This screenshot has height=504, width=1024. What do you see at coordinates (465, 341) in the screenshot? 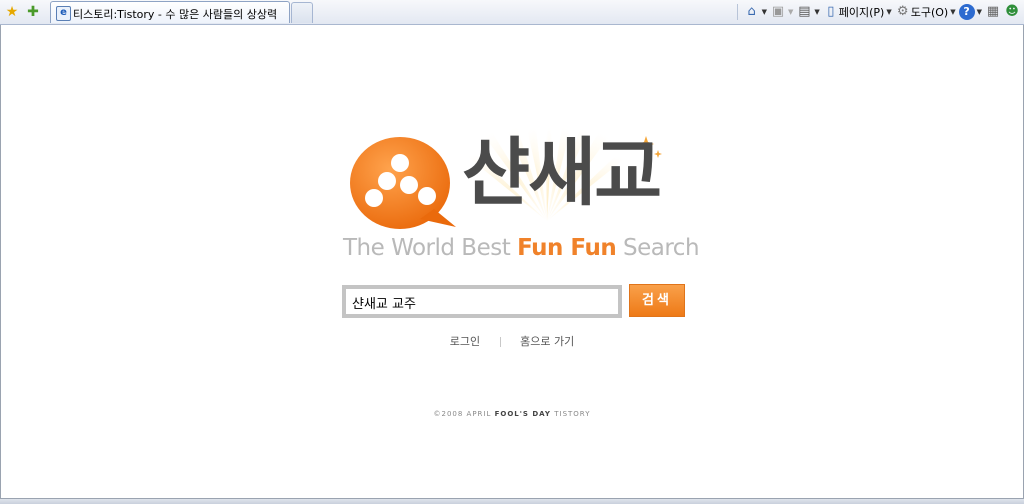
I see `login-link: 로그인` at bounding box center [465, 341].